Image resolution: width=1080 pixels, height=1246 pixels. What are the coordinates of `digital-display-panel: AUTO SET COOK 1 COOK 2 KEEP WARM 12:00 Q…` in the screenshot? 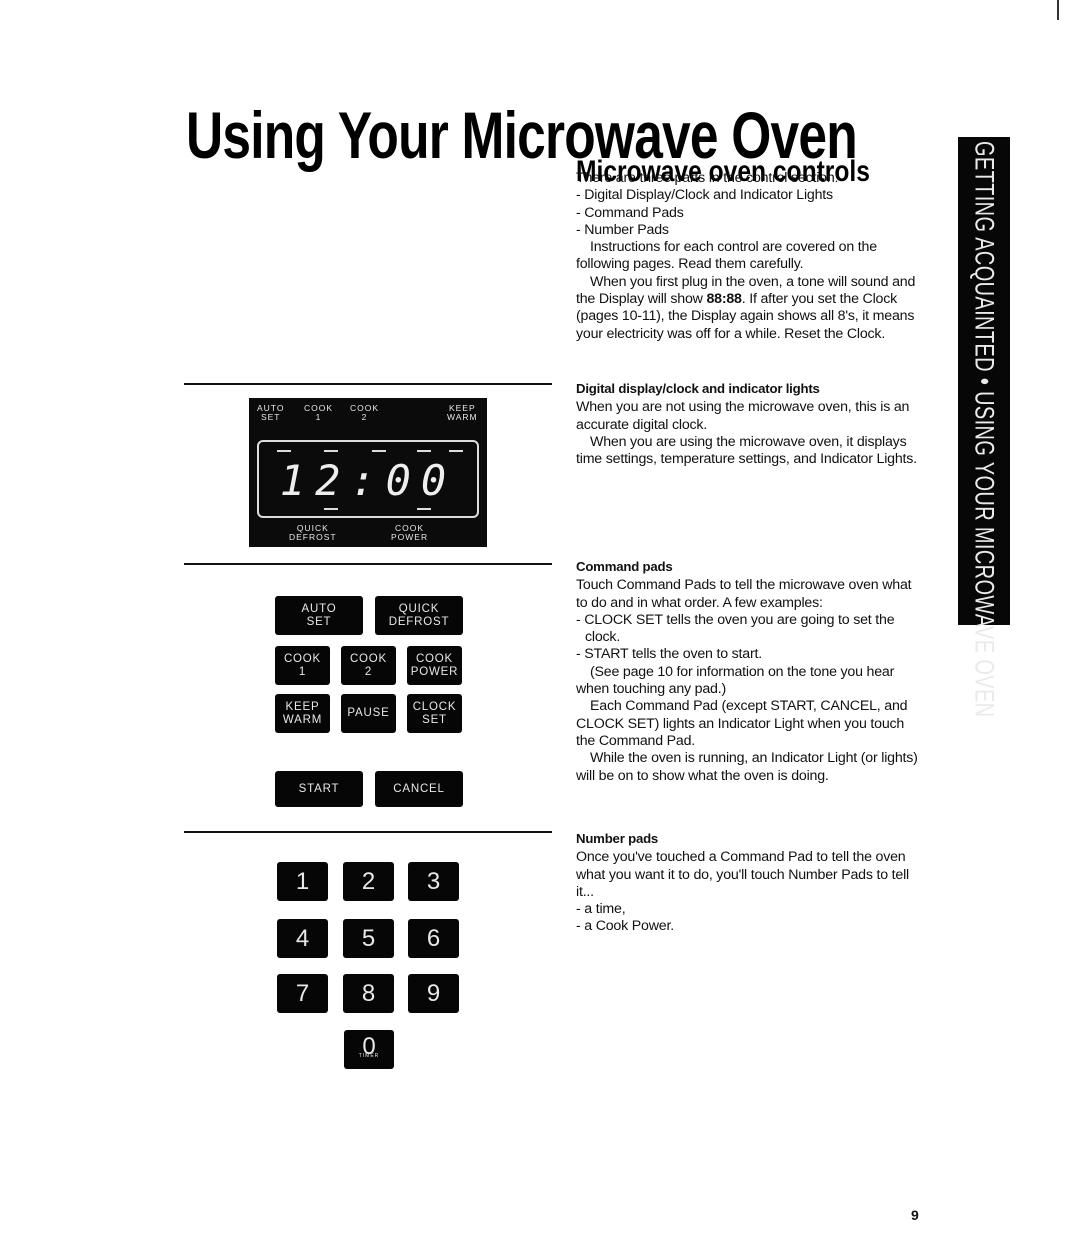 It's located at (368, 472).